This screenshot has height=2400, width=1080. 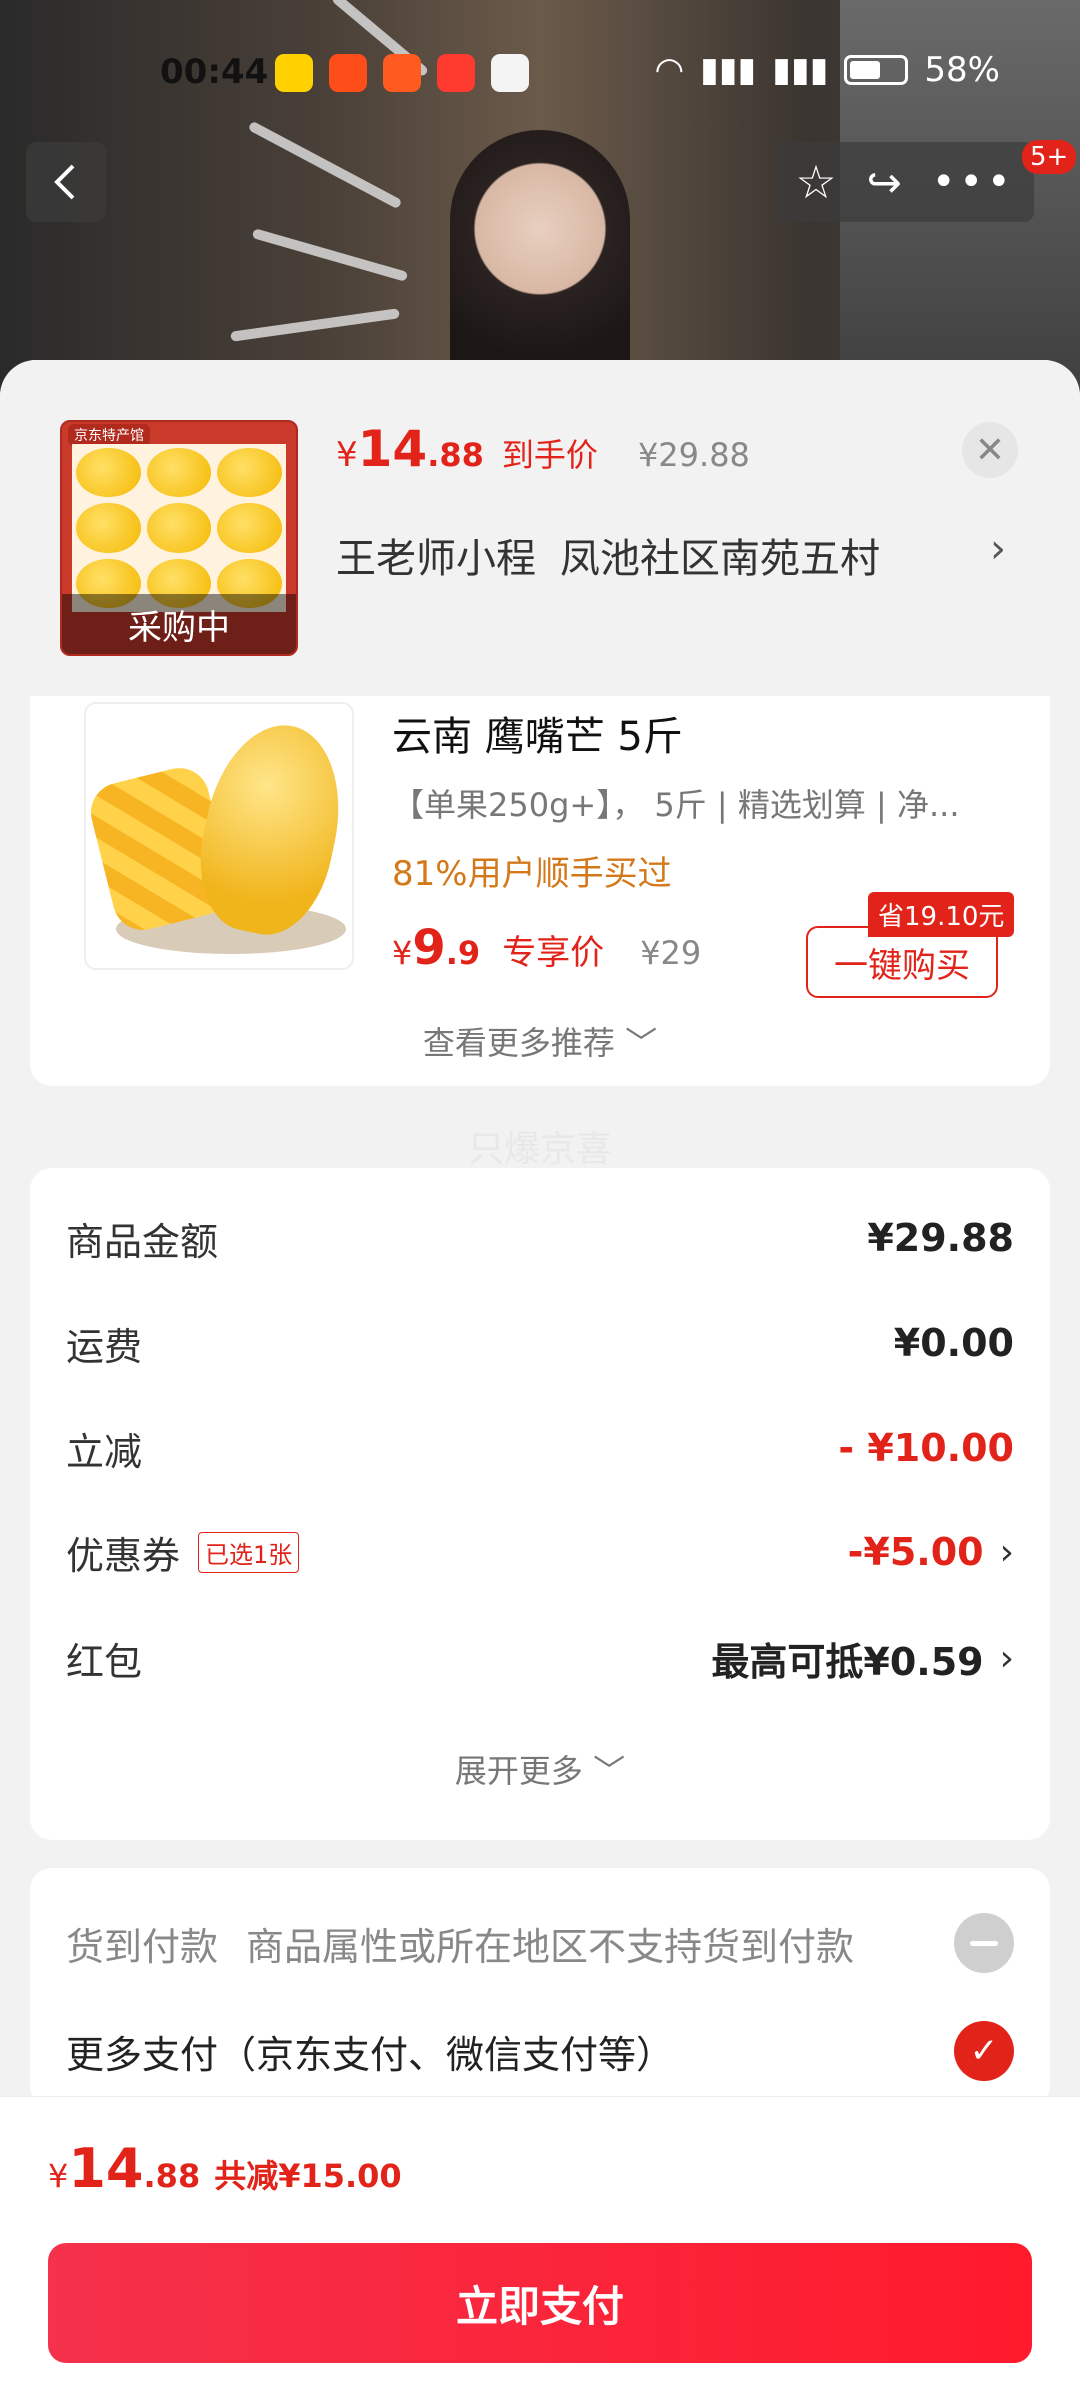 I want to click on original-price: ¥29, so click(x=671, y=953).